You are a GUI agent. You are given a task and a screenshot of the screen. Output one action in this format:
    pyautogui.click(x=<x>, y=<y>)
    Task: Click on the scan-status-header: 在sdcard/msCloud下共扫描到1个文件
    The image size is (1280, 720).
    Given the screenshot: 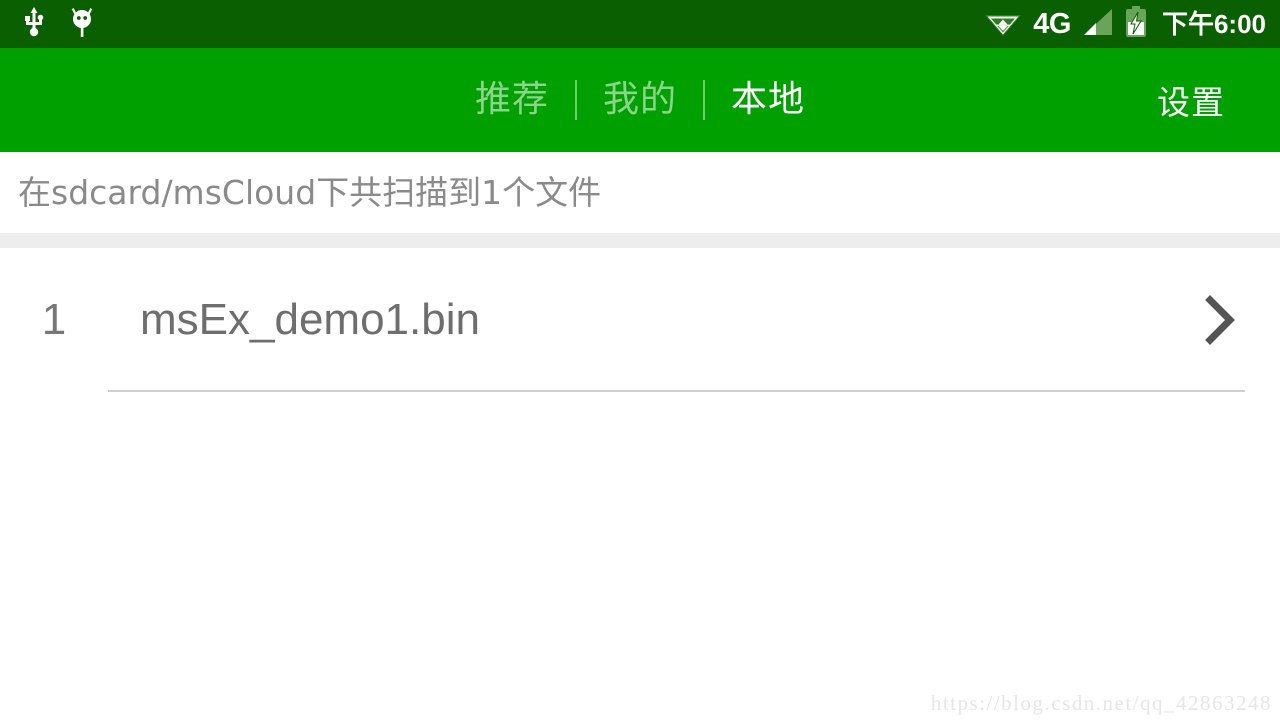 What is the action you would take?
    pyautogui.click(x=640, y=192)
    